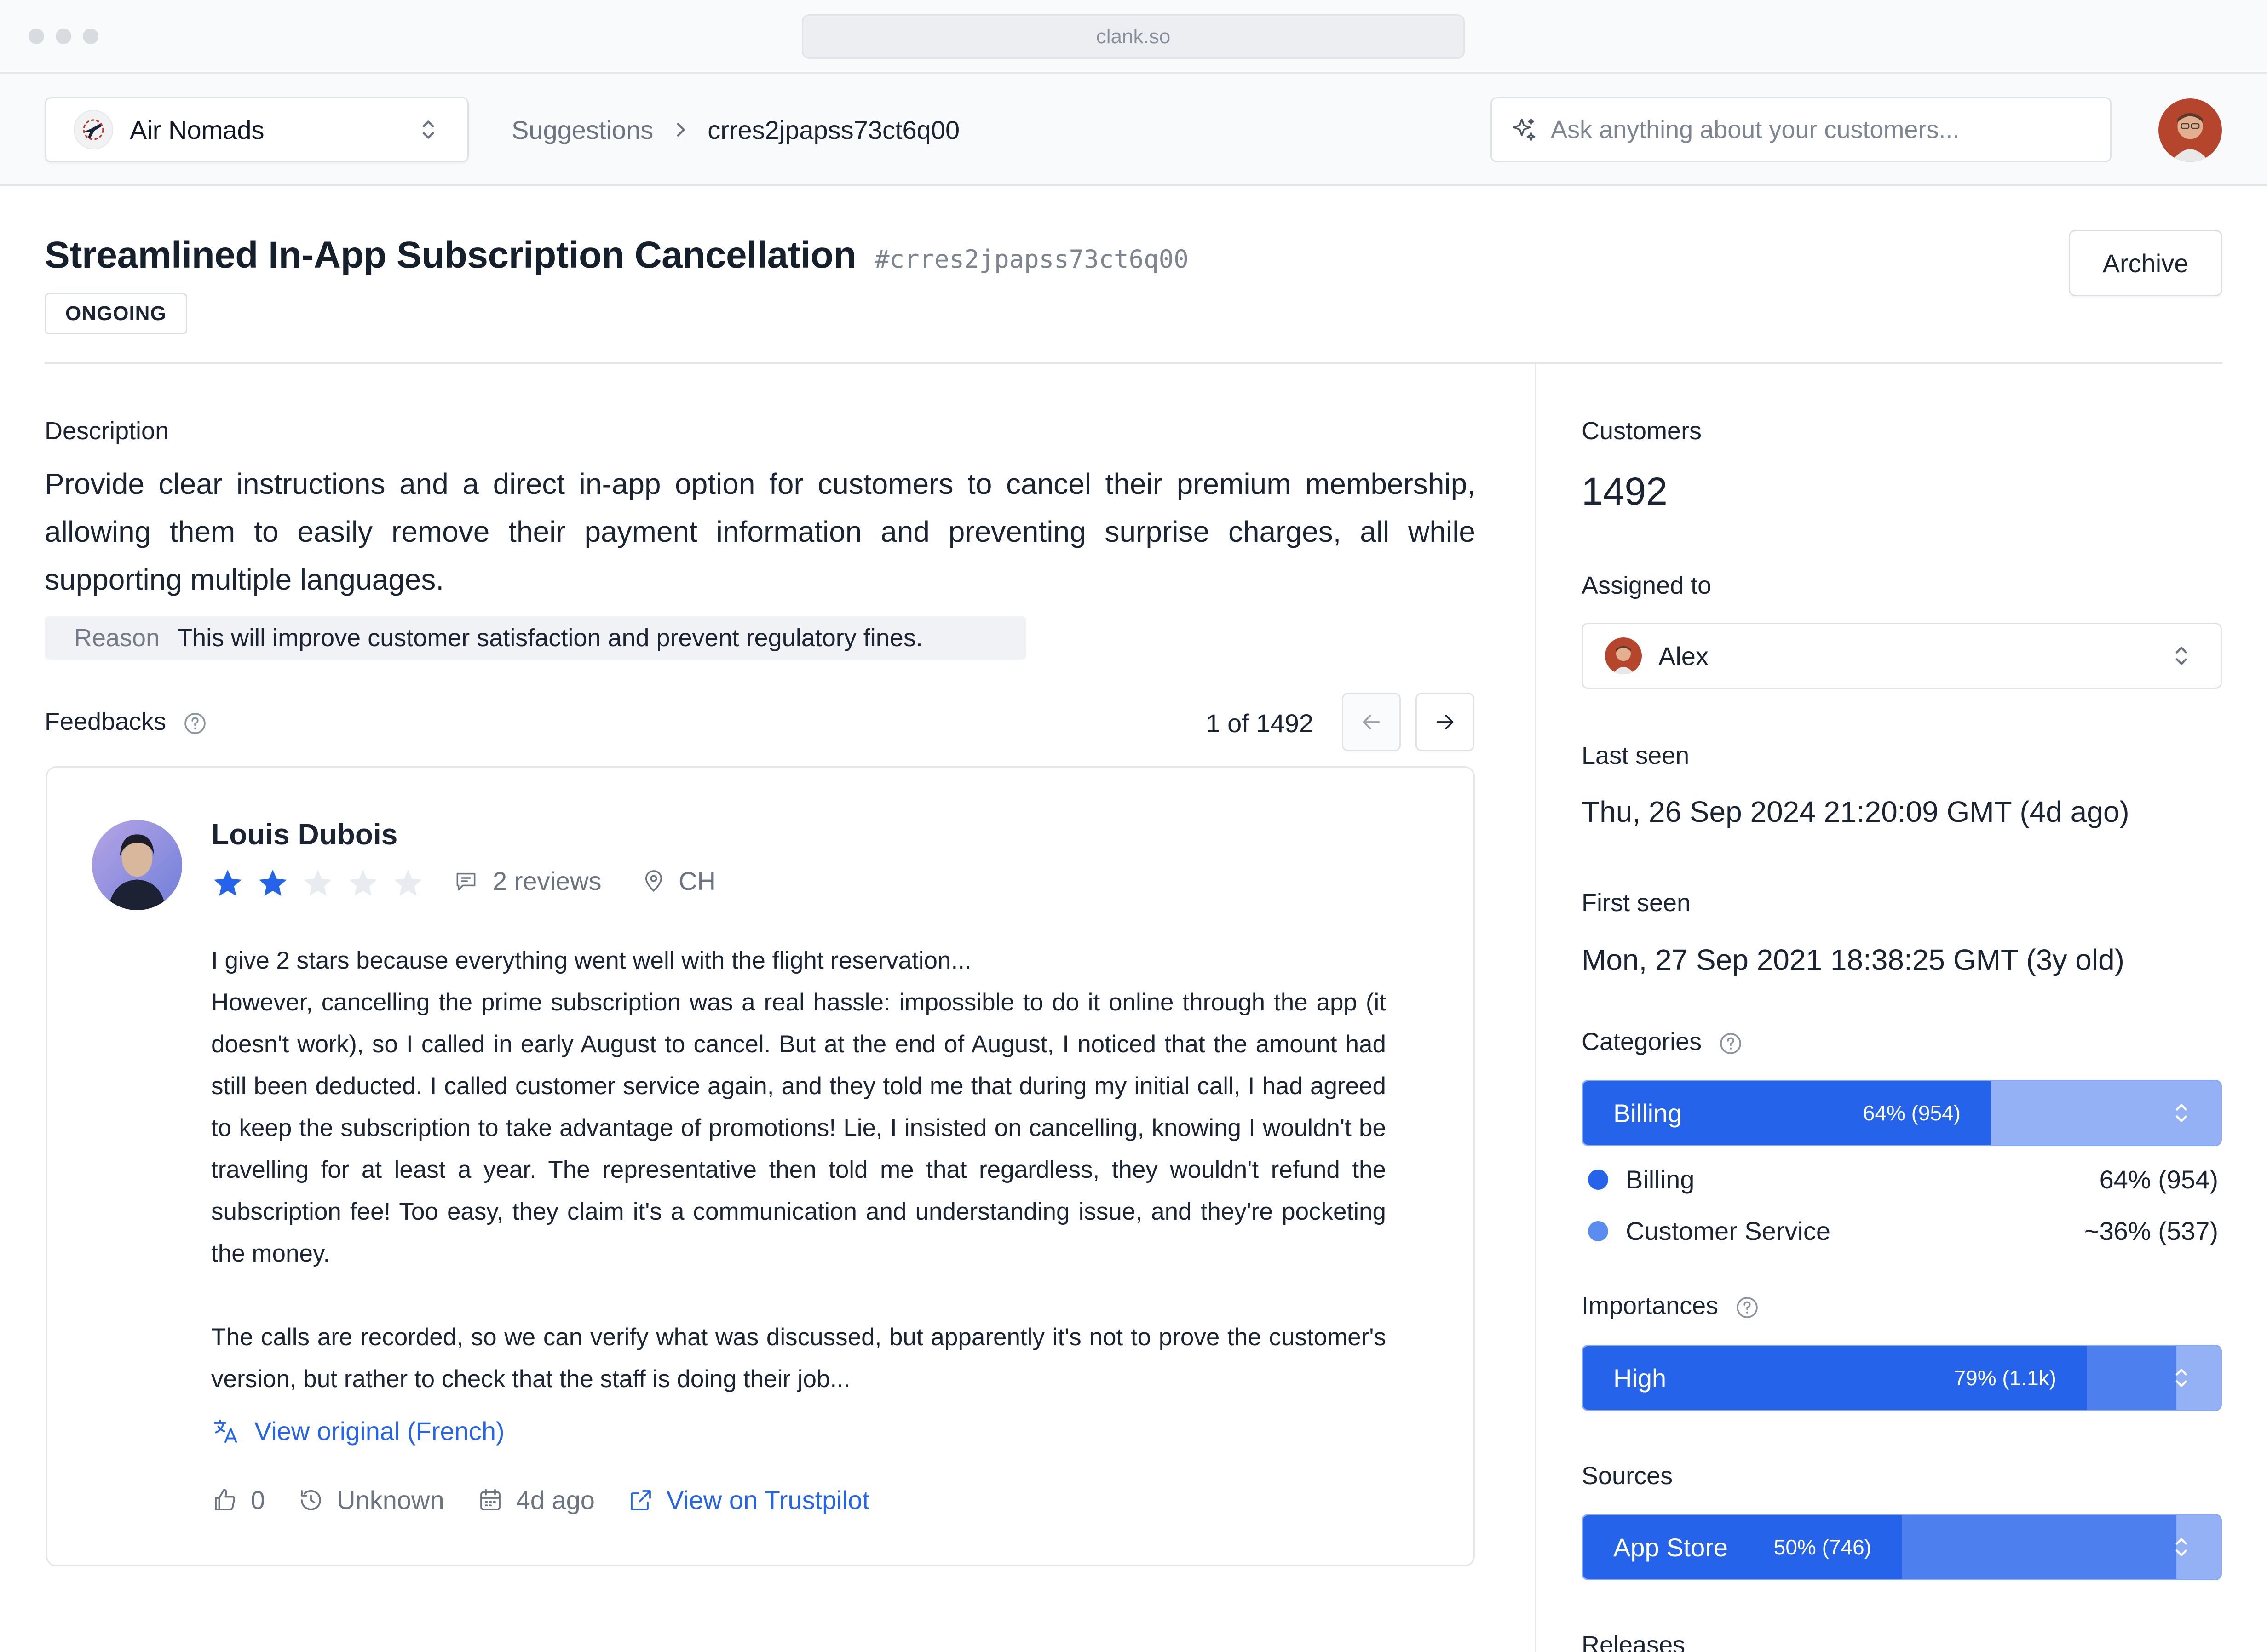 The height and width of the screenshot is (1652, 2267). I want to click on feedbacks-heading: Feedbacks, so click(126, 721).